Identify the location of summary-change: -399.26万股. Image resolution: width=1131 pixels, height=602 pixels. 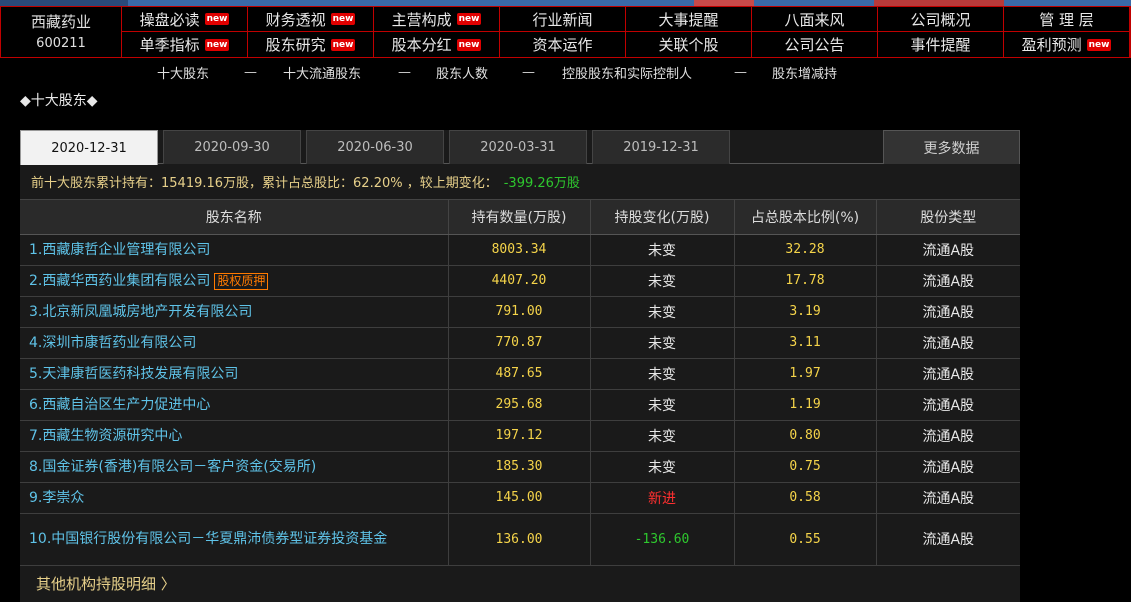
(541, 183).